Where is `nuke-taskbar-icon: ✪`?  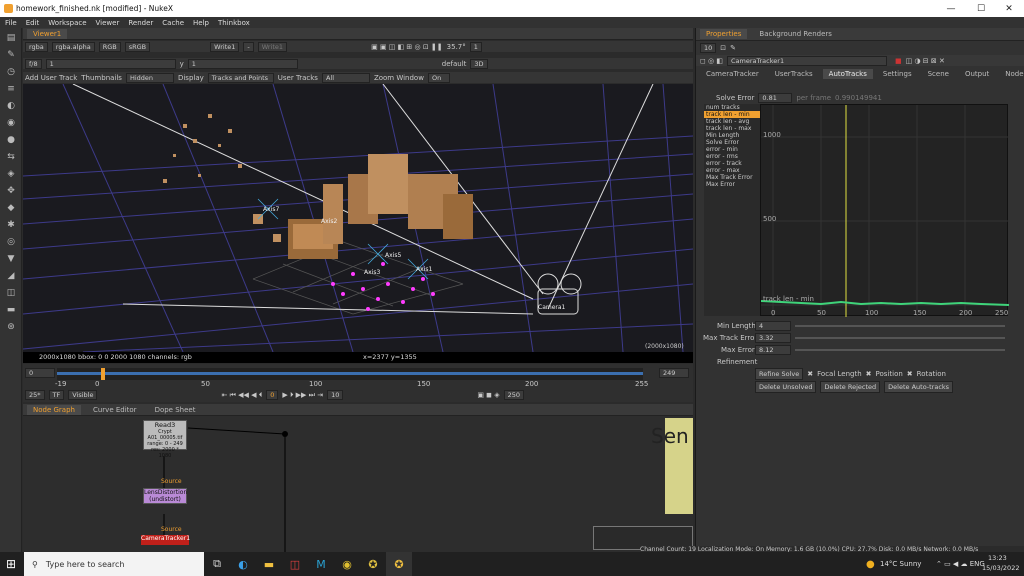
nuke-taskbar-icon: ✪ is located at coordinates (373, 564).